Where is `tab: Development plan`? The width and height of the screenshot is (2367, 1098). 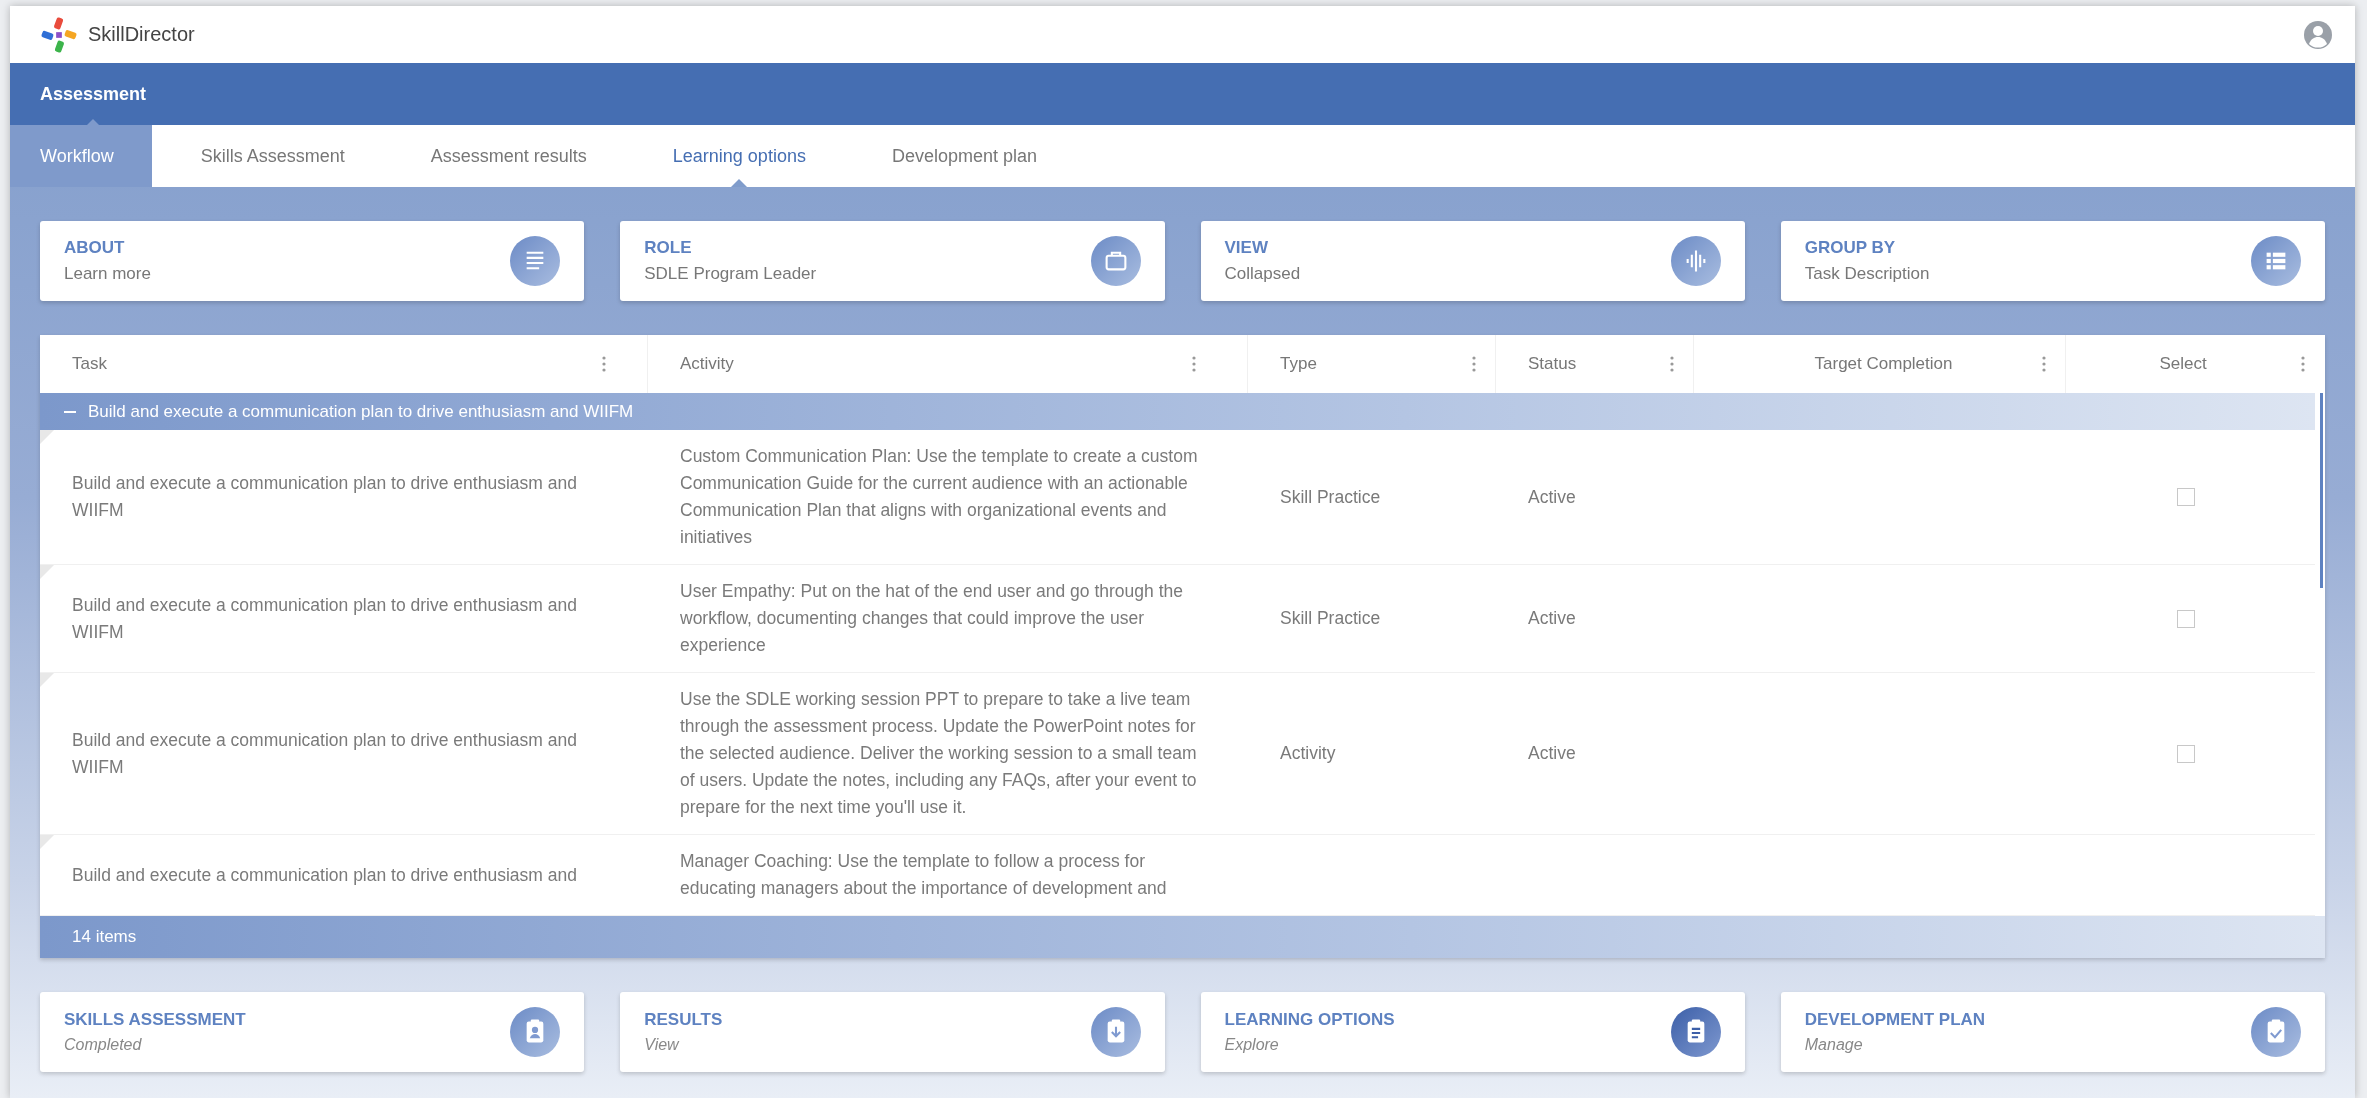
tab: Development plan is located at coordinates (964, 156).